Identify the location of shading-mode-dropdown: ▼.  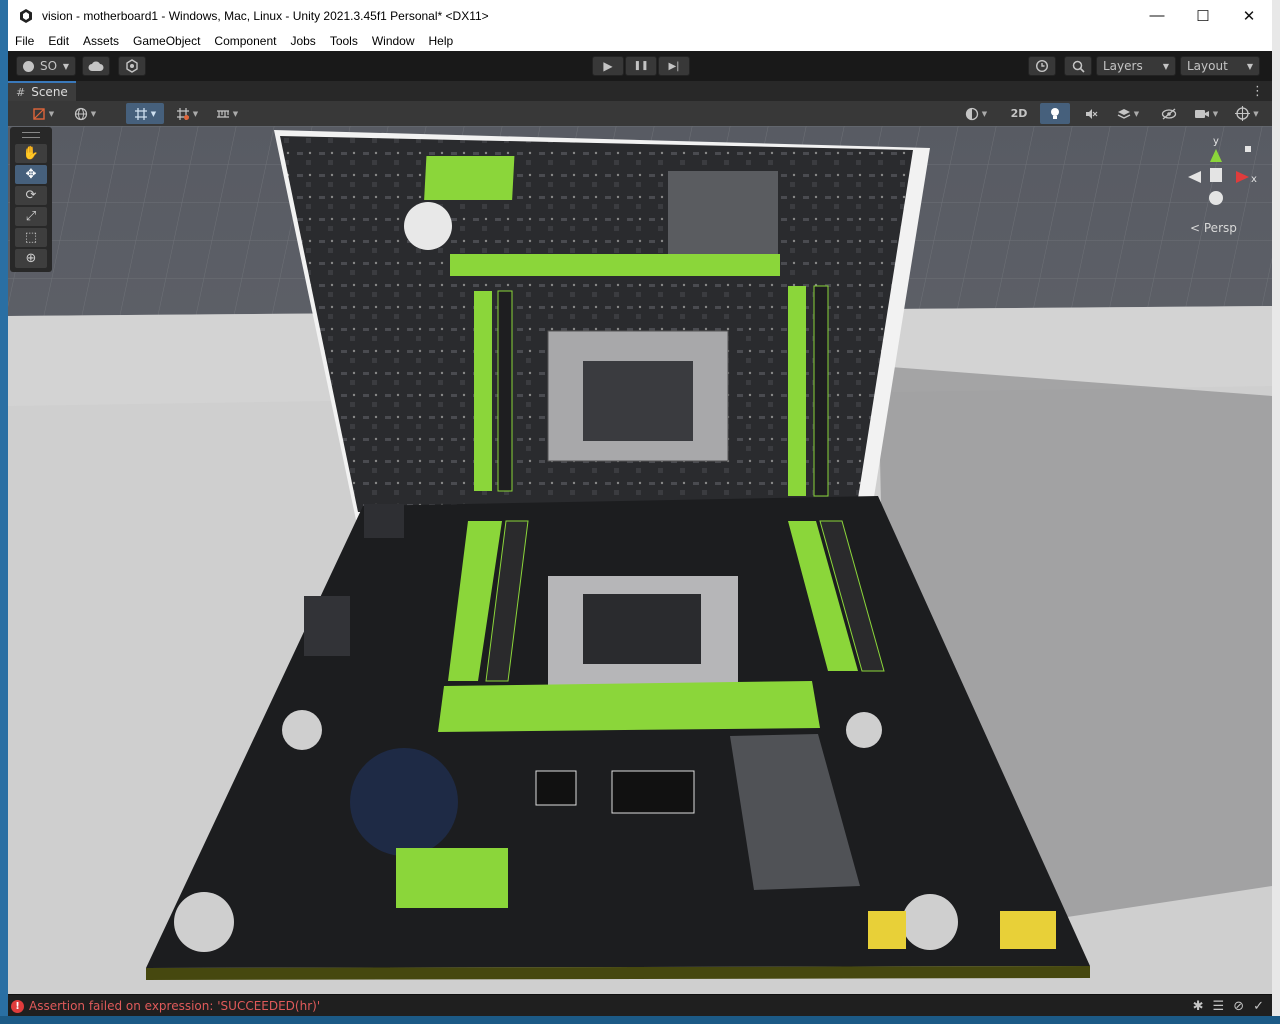
(976, 113).